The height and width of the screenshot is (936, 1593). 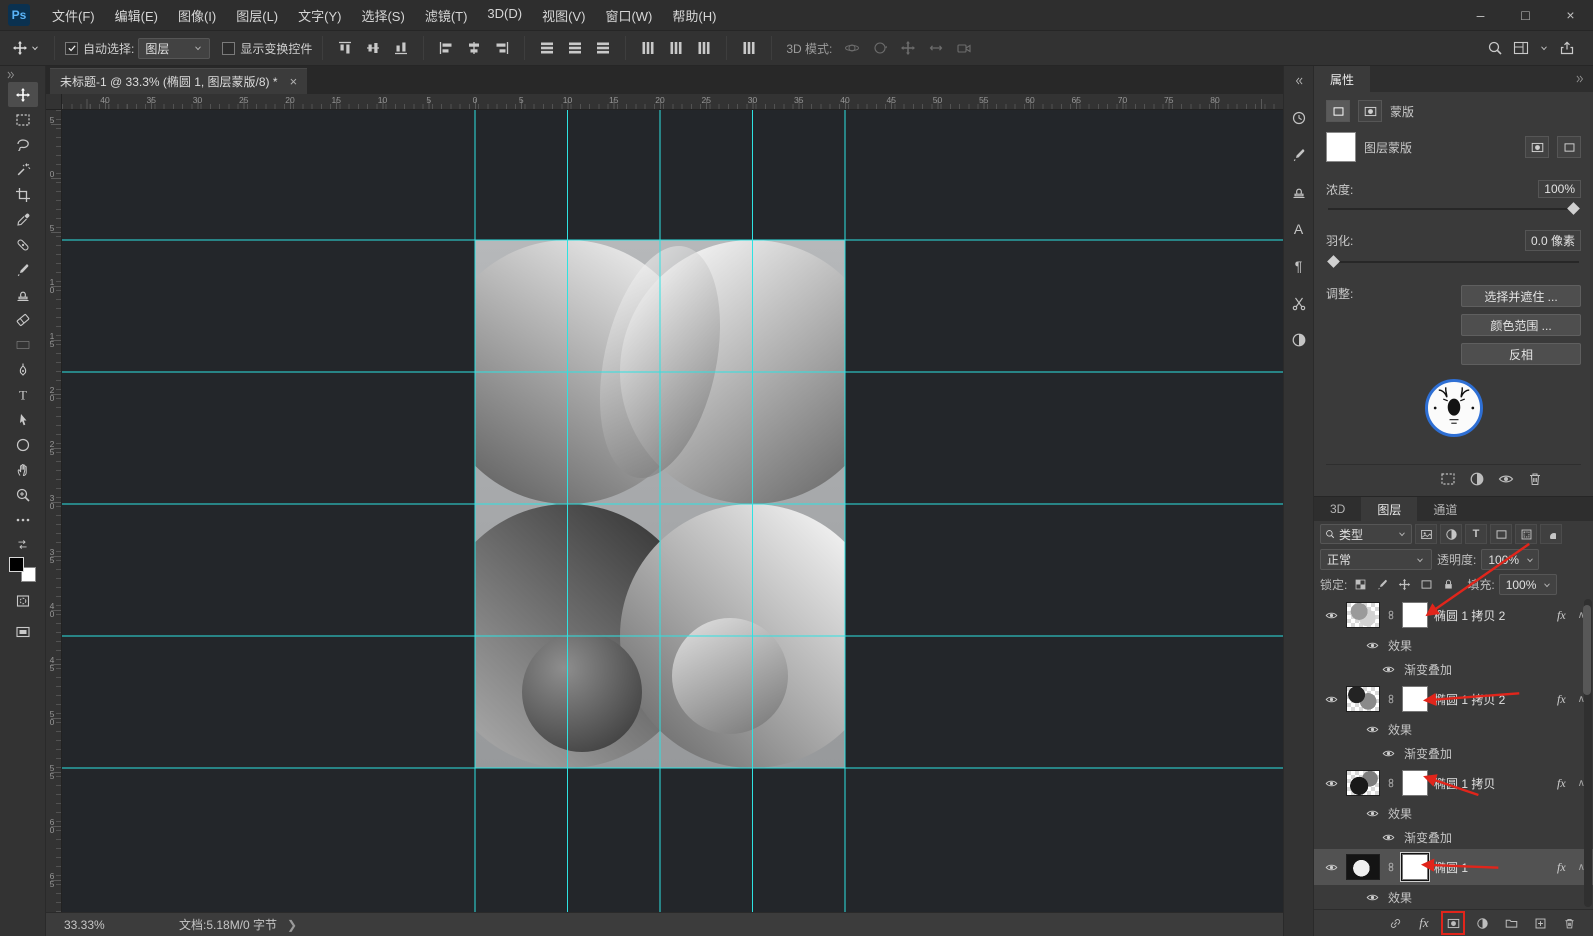 I want to click on delete-layer-icon, so click(x=1569, y=923).